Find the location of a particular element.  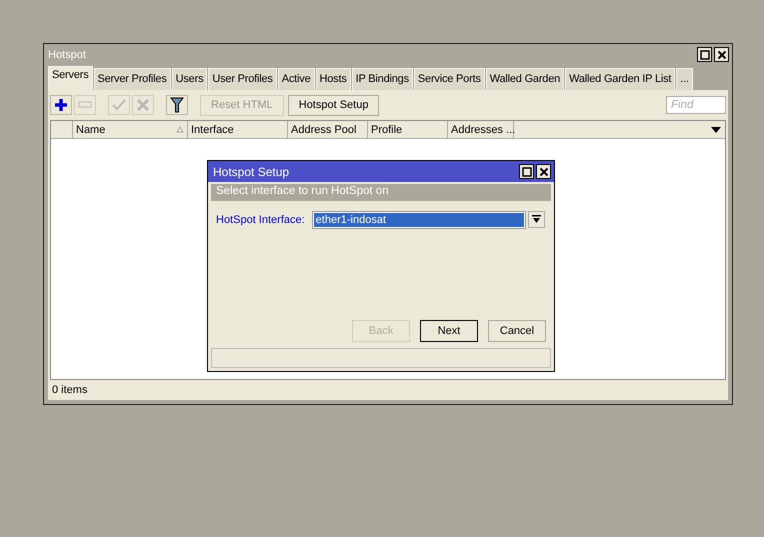

cross-icon is located at coordinates (143, 105).